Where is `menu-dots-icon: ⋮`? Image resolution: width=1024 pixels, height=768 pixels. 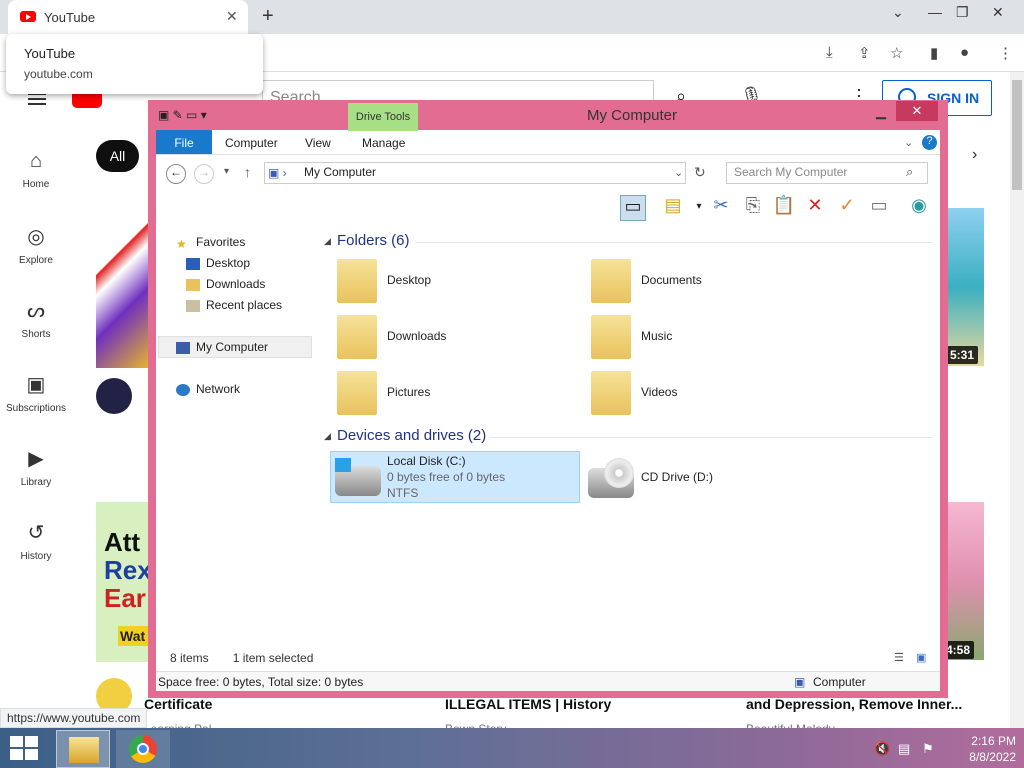
menu-dots-icon: ⋮ is located at coordinates (1005, 53).